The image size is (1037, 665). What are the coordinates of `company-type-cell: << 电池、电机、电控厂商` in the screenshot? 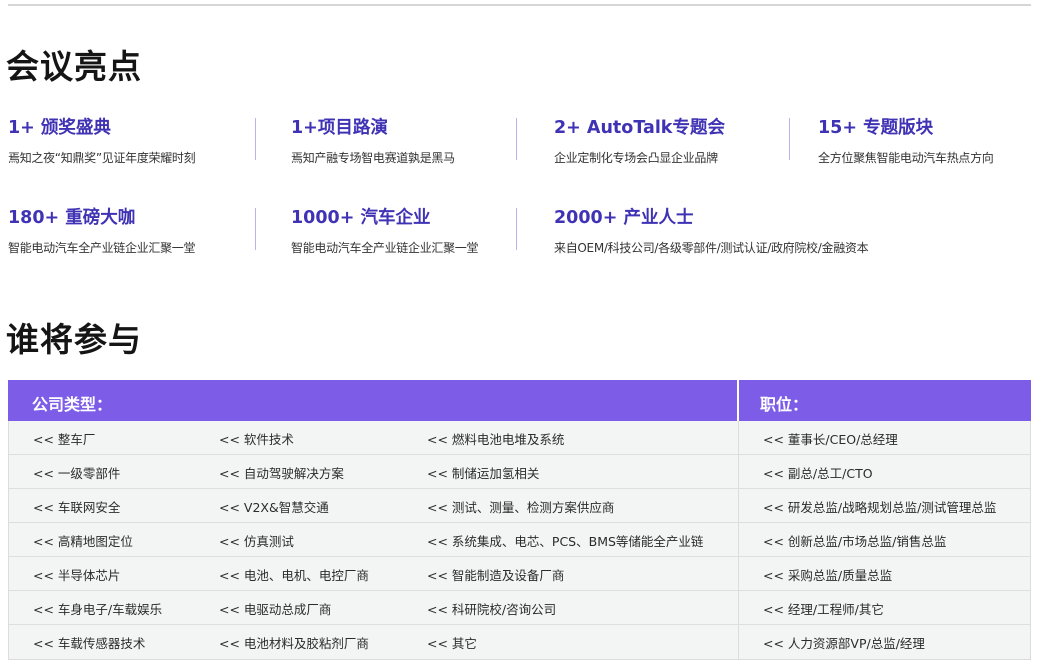 It's located at (294, 575).